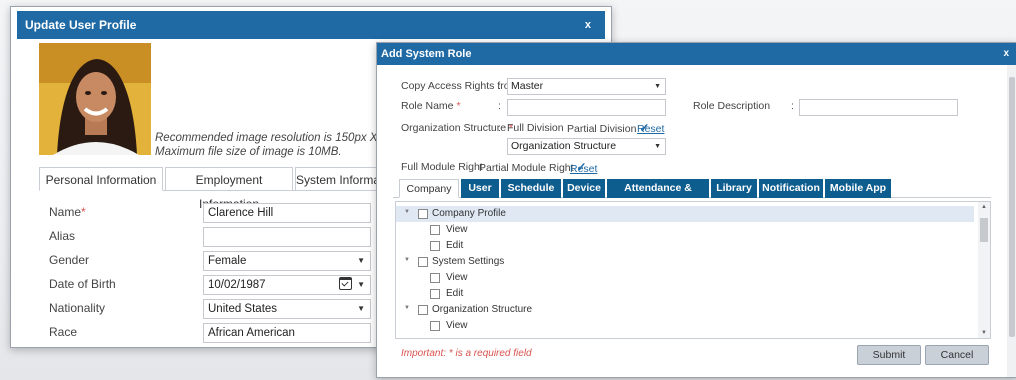  Describe the element at coordinates (685, 262) in the screenshot. I see `tree-node-system-settings: ▼ System Settings` at that location.